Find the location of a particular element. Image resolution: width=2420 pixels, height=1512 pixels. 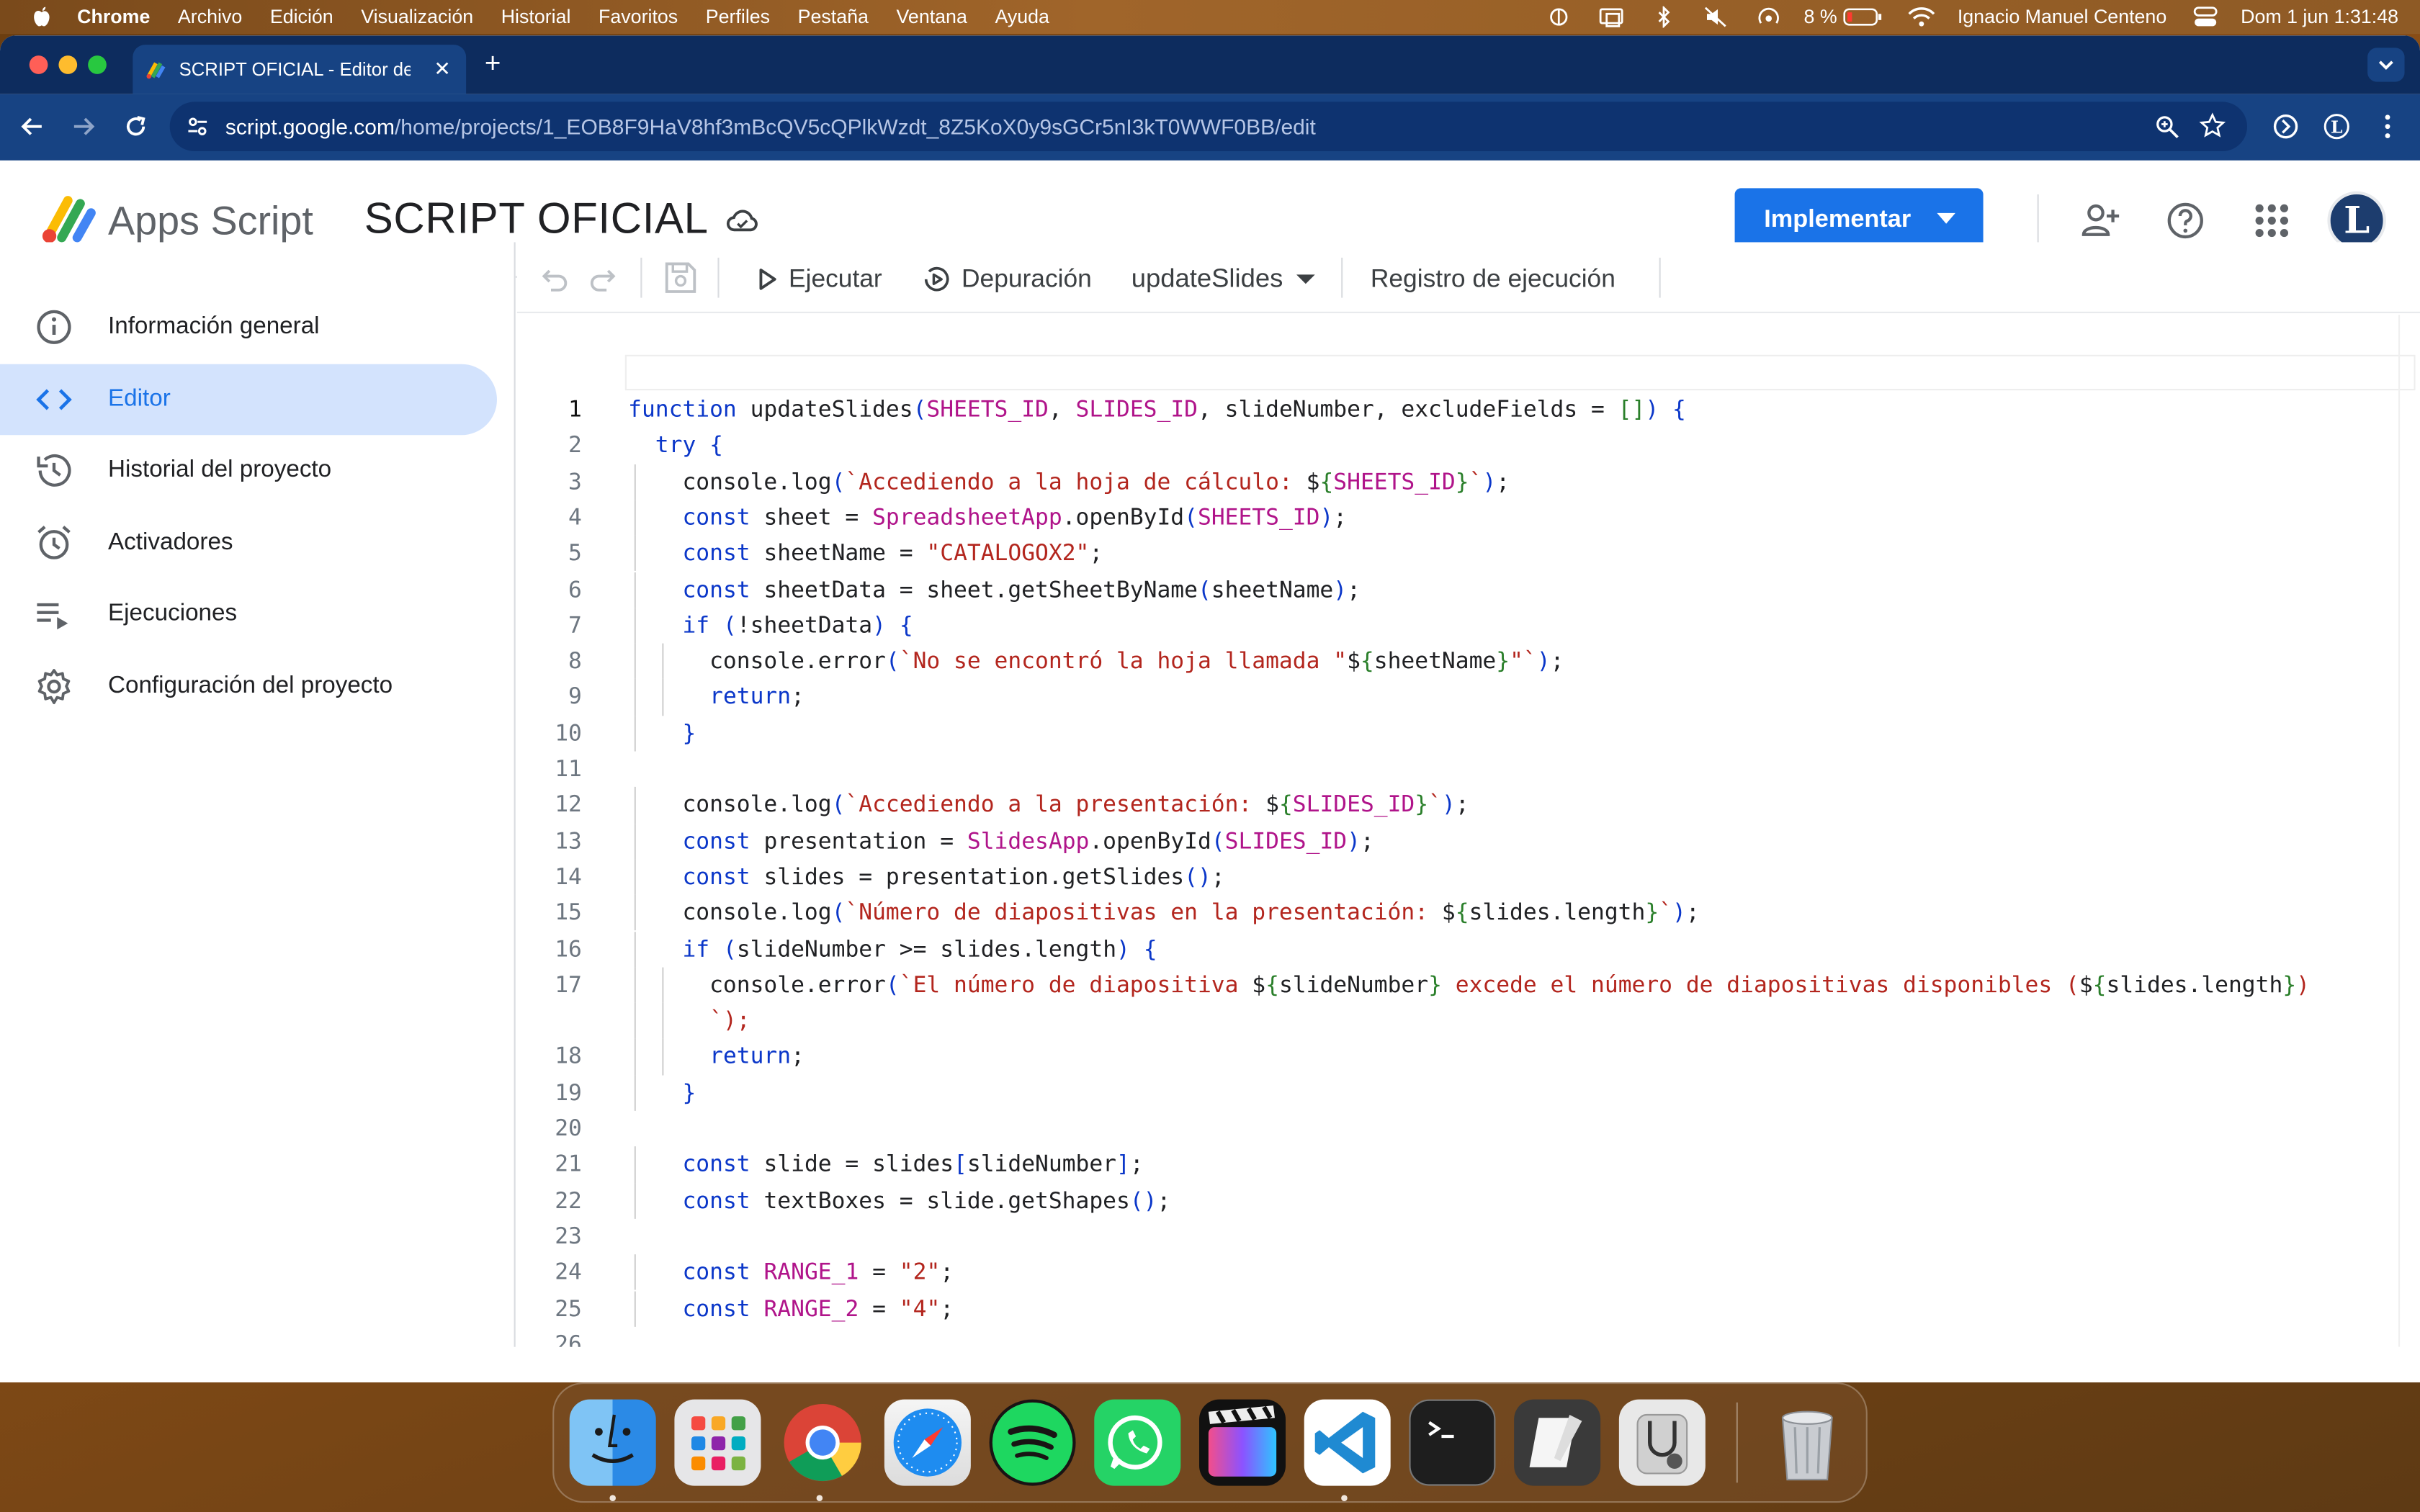

run-button: Ejecutar is located at coordinates (818, 280).